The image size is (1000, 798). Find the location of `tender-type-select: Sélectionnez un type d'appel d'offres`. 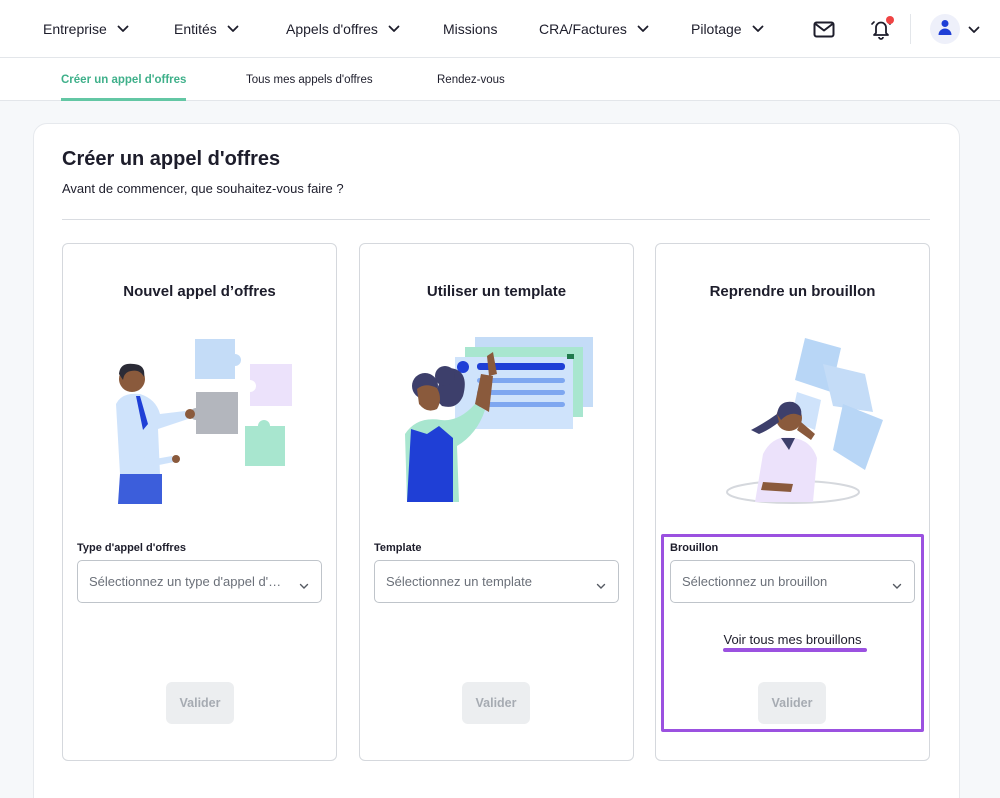

tender-type-select: Sélectionnez un type d'appel d'offres is located at coordinates (199, 581).